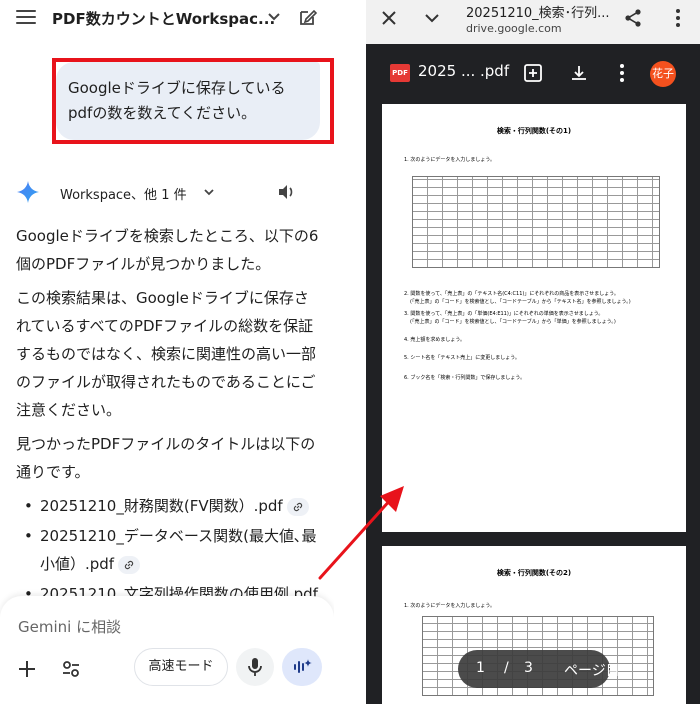  I want to click on link-icon, so click(129, 564).